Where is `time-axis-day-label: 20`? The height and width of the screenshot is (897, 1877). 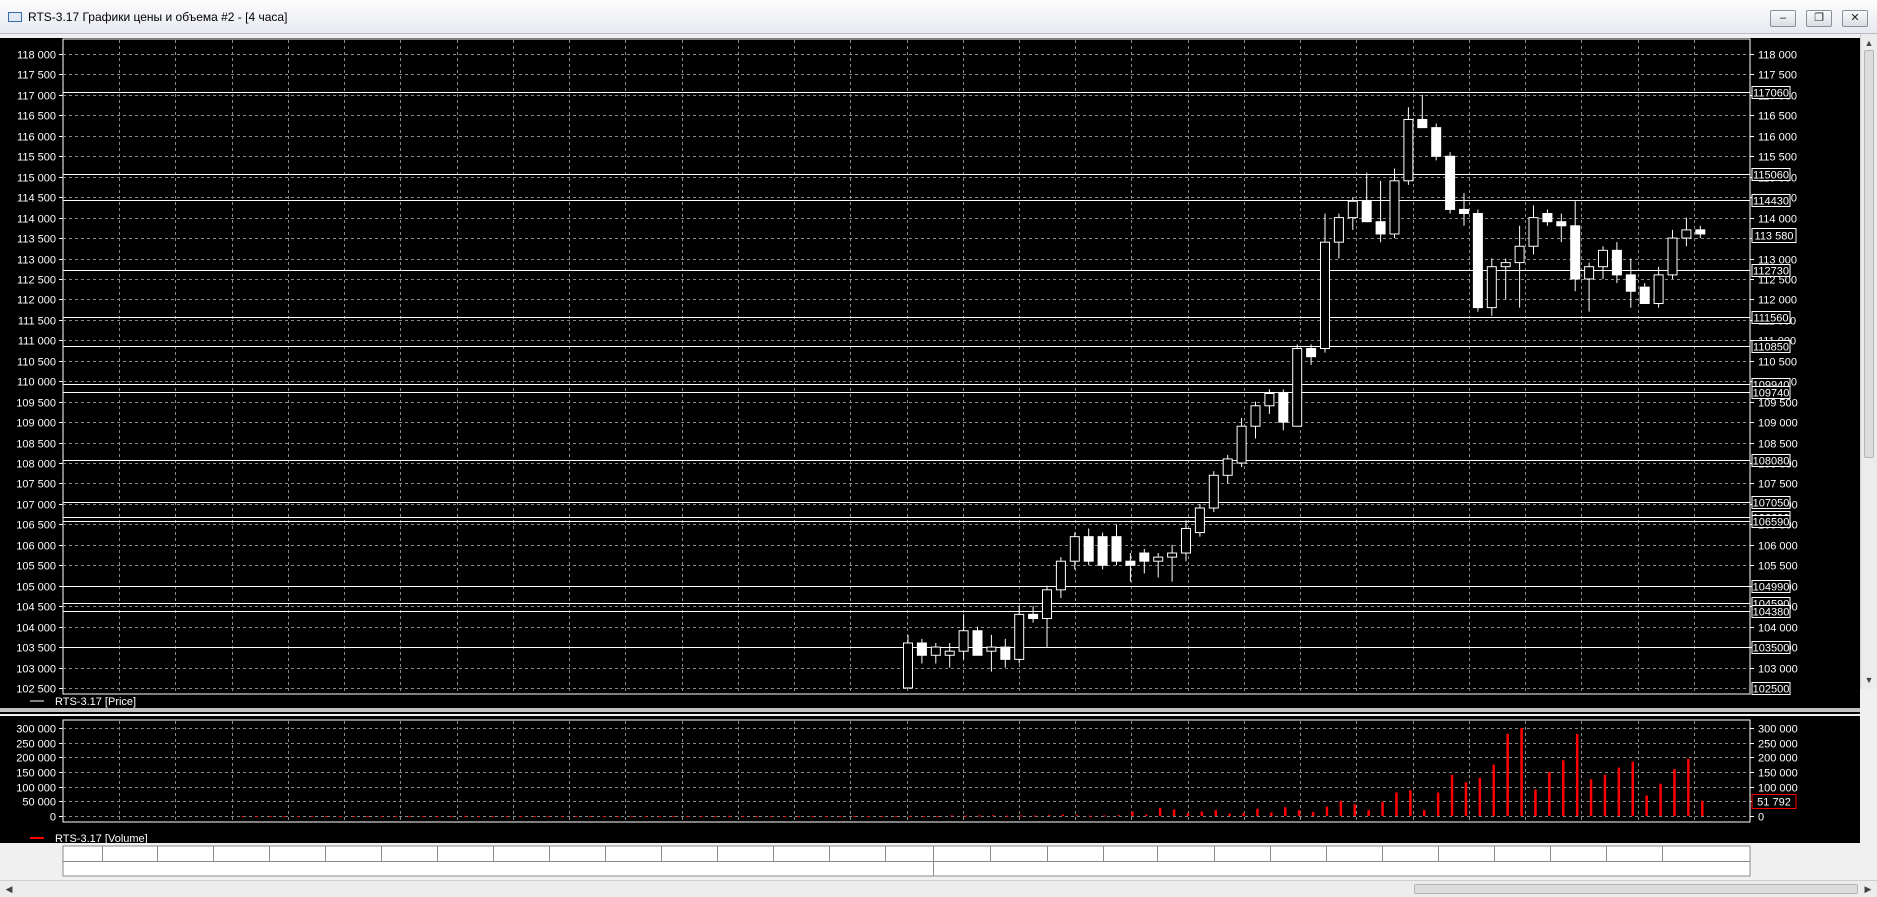
time-axis-day-label: 20 is located at coordinates (1671, 855).